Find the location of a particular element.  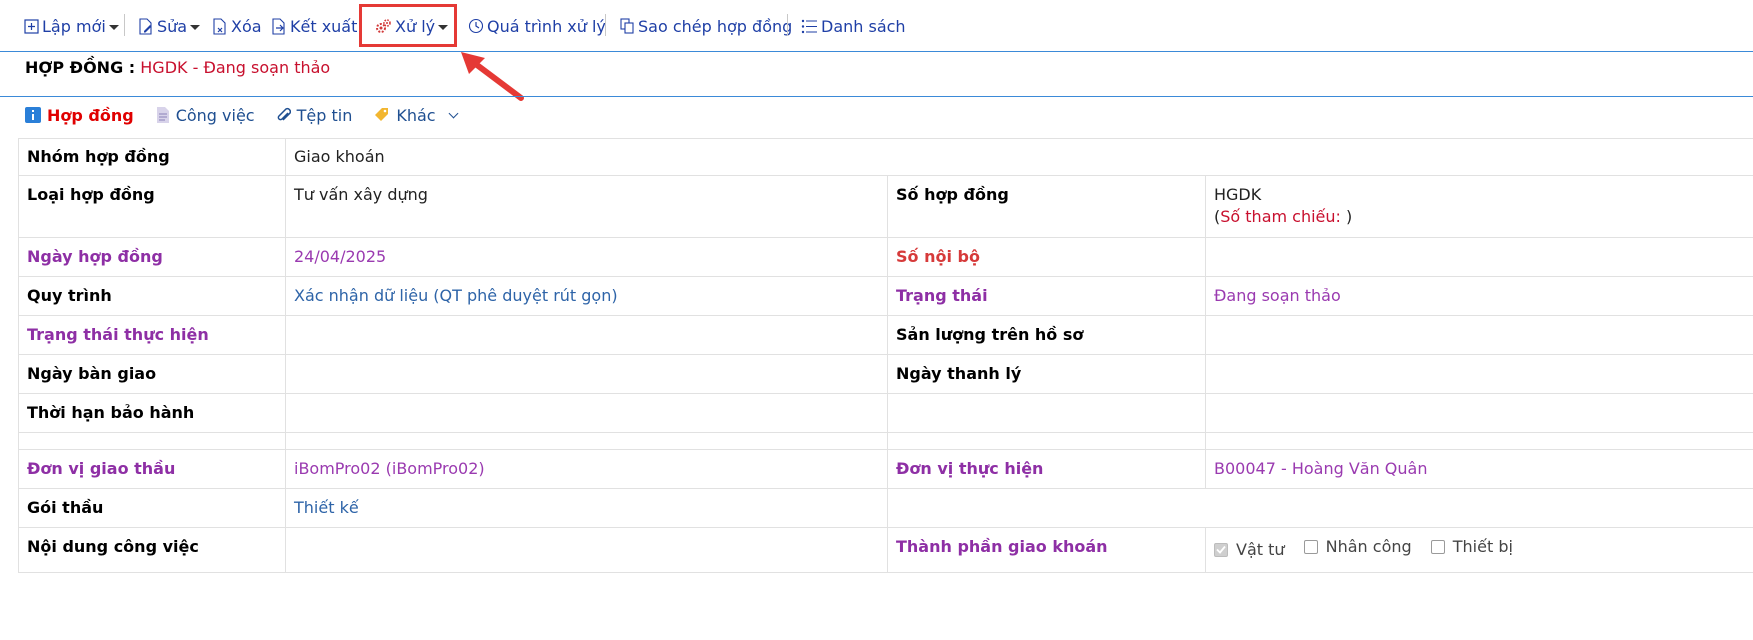

output-label: Sản lượng trên hồ sơ is located at coordinates (1046, 335).